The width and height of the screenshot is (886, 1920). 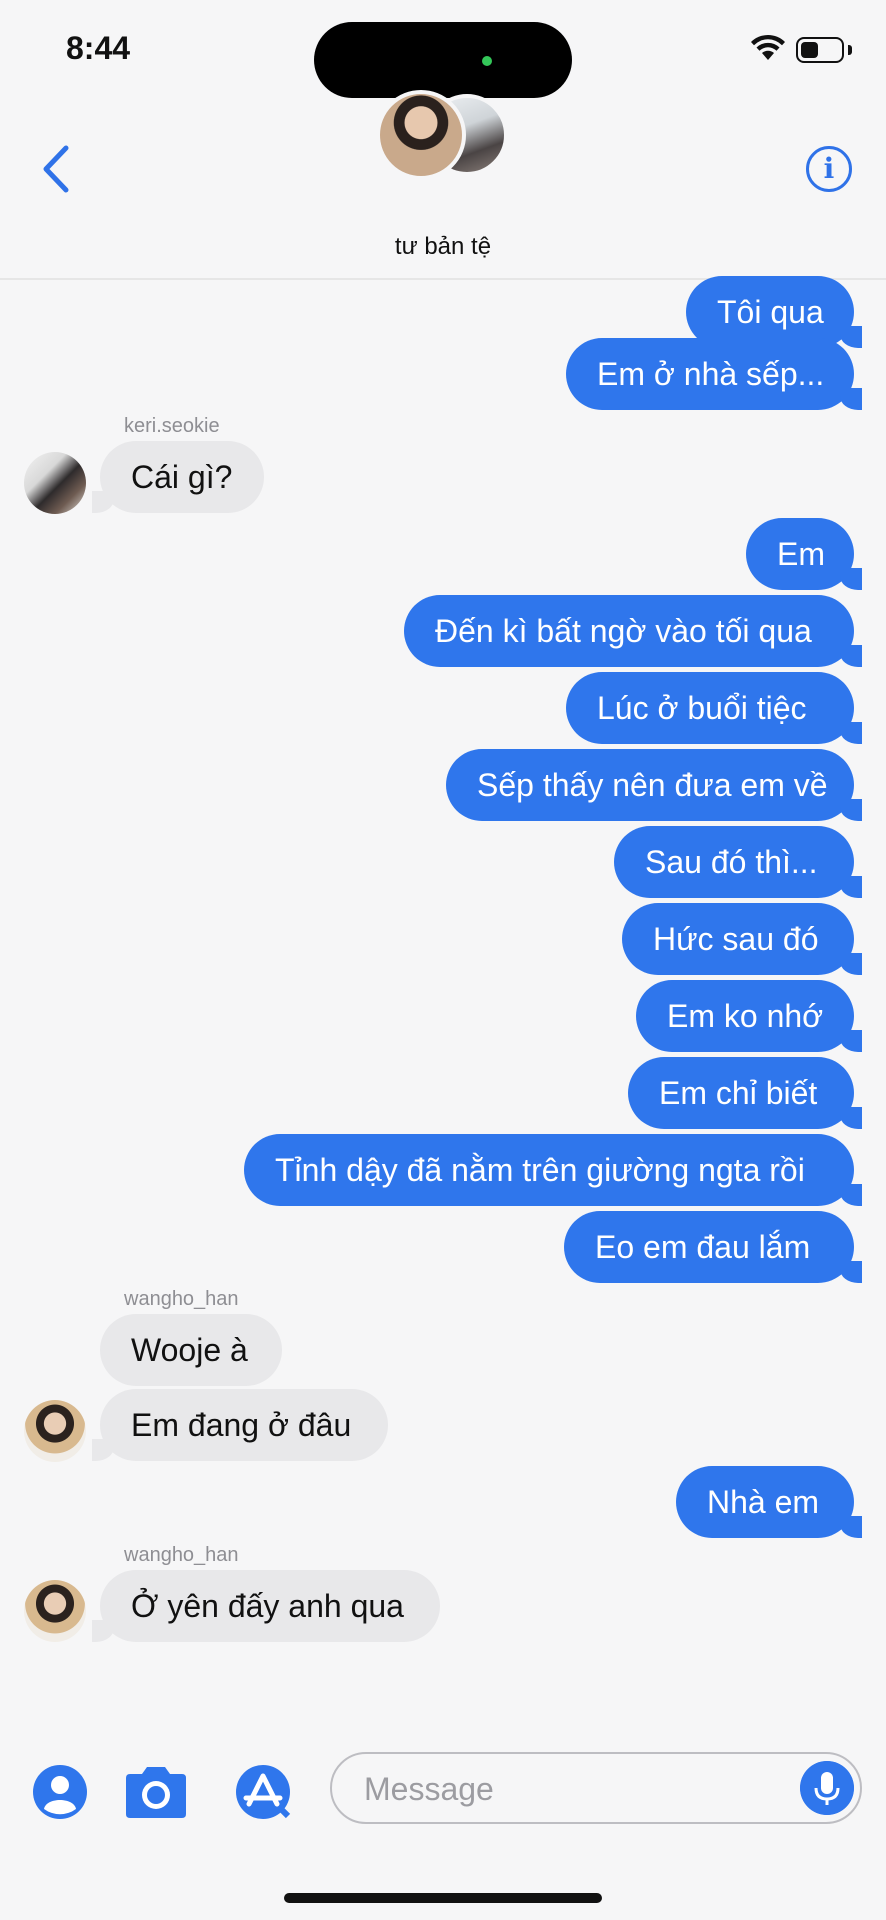 What do you see at coordinates (156, 1792) in the screenshot?
I see `camera-icon` at bounding box center [156, 1792].